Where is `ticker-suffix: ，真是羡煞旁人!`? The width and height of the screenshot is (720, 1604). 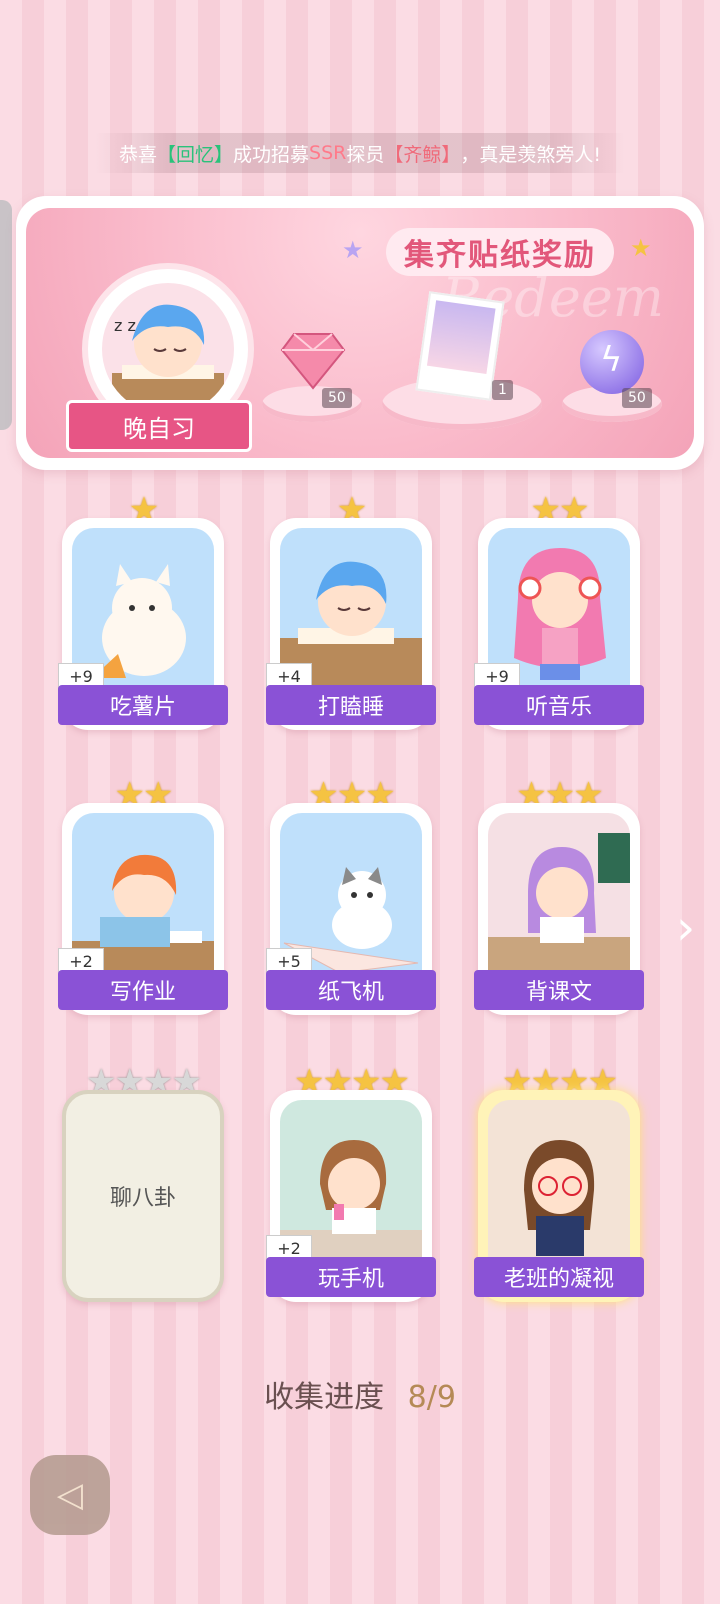 ticker-suffix: ，真是羡煞旁人! is located at coordinates (531, 154).